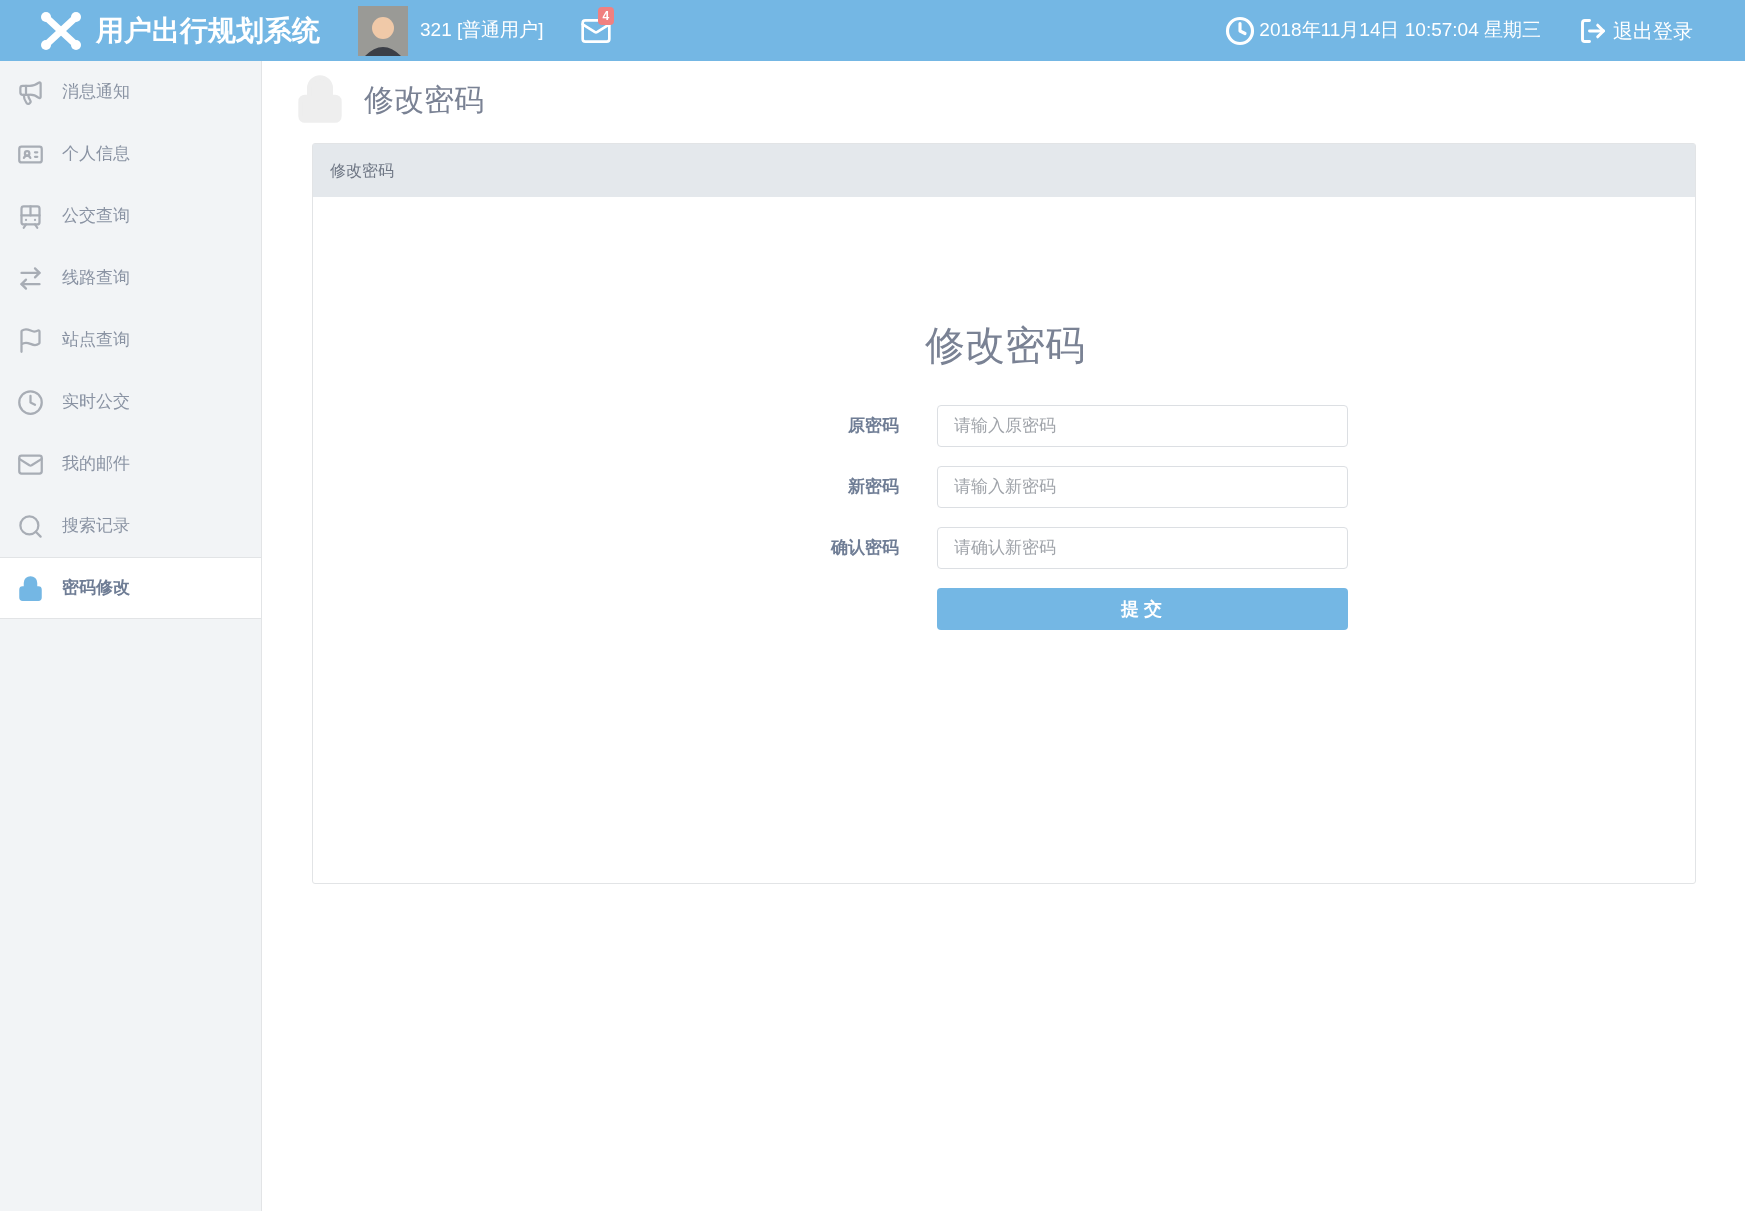 This screenshot has height=1211, width=1745. I want to click on panel-heading: 修改密码, so click(362, 170).